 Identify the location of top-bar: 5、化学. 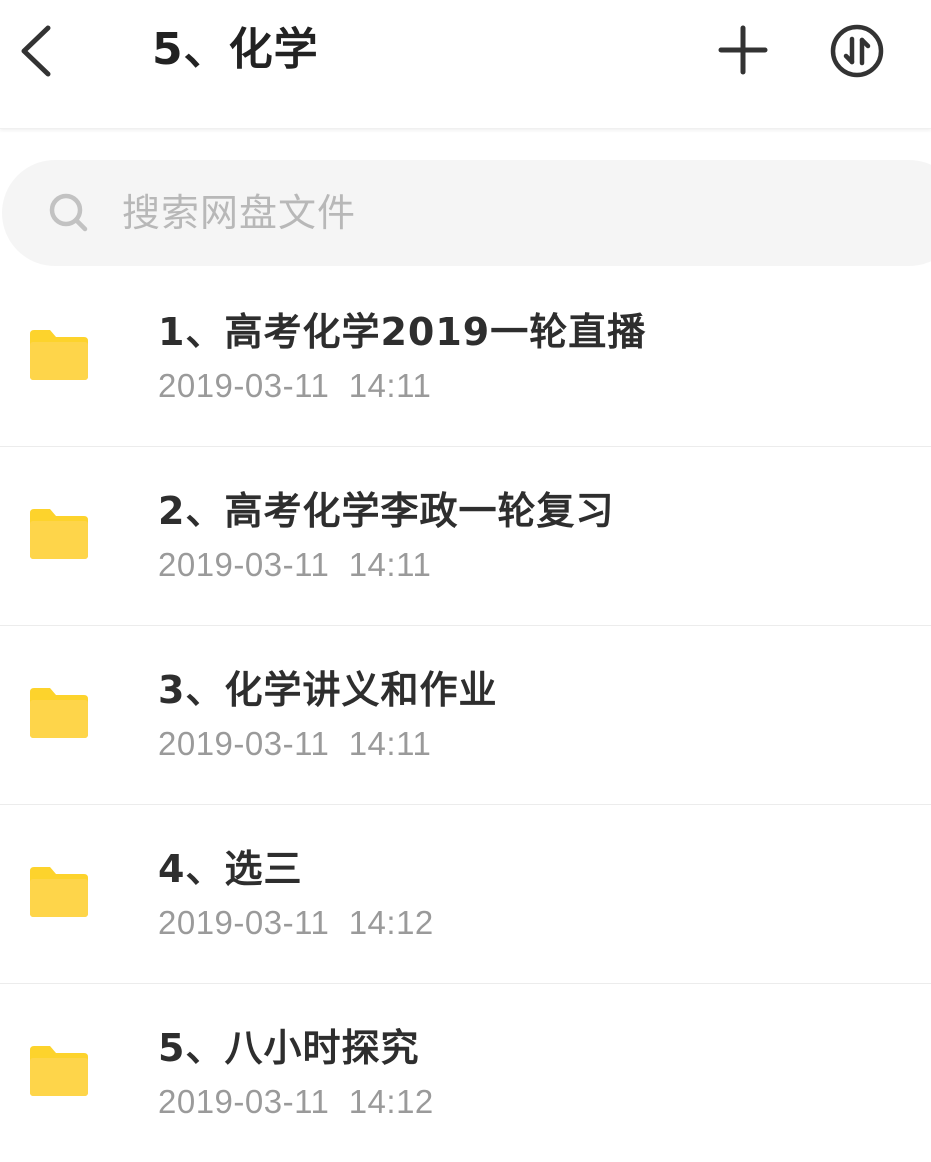
(465, 64).